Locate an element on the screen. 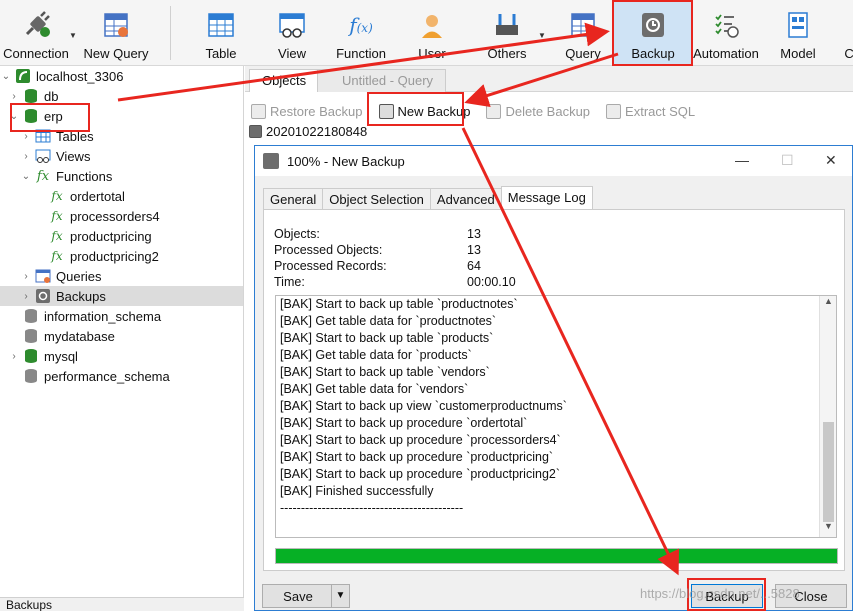 The height and width of the screenshot is (611, 853). tree-function-item: fx processorders4 is located at coordinates (121, 216).